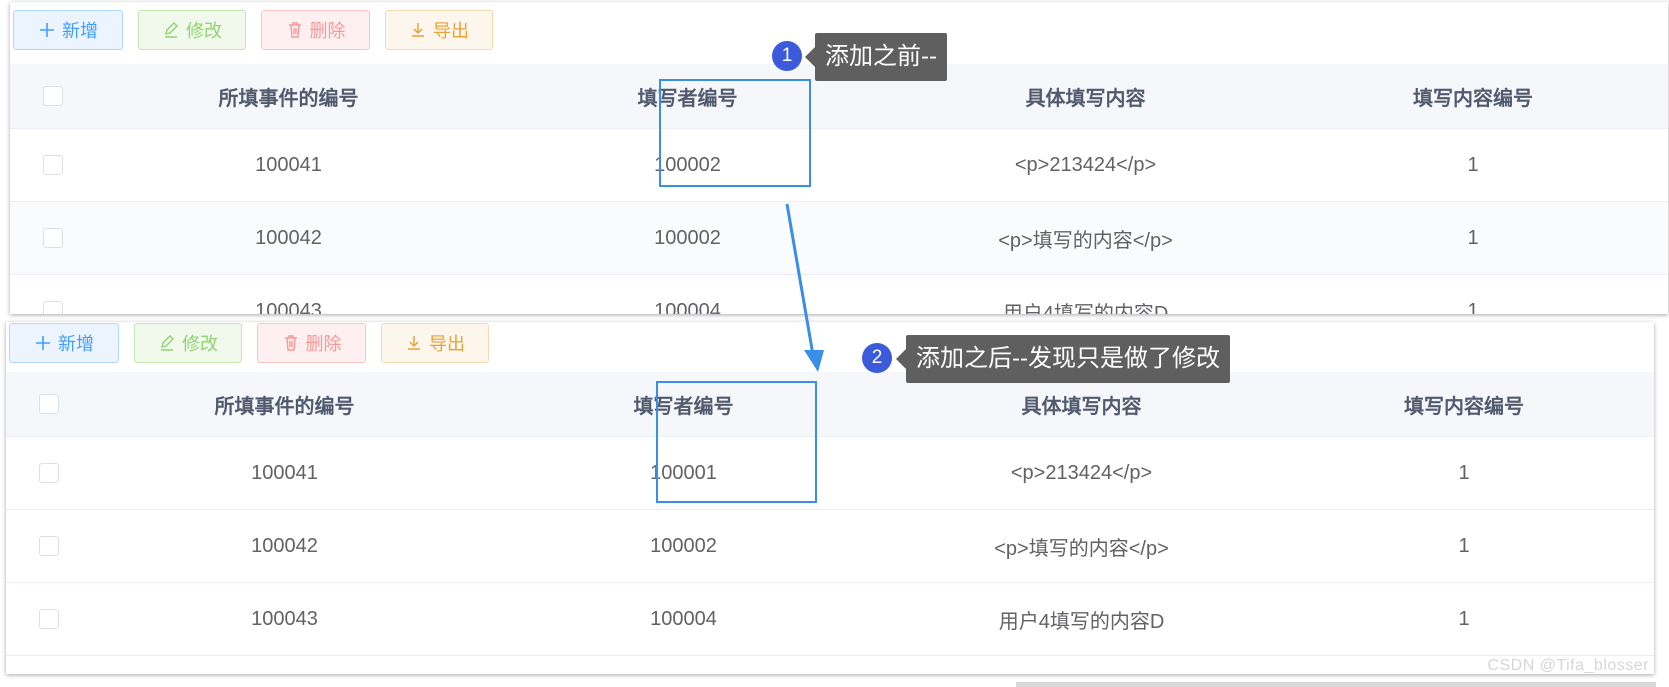  What do you see at coordinates (830, 473) in the screenshot?
I see `table-row: 100041 100001 <p>213424</p> 1` at bounding box center [830, 473].